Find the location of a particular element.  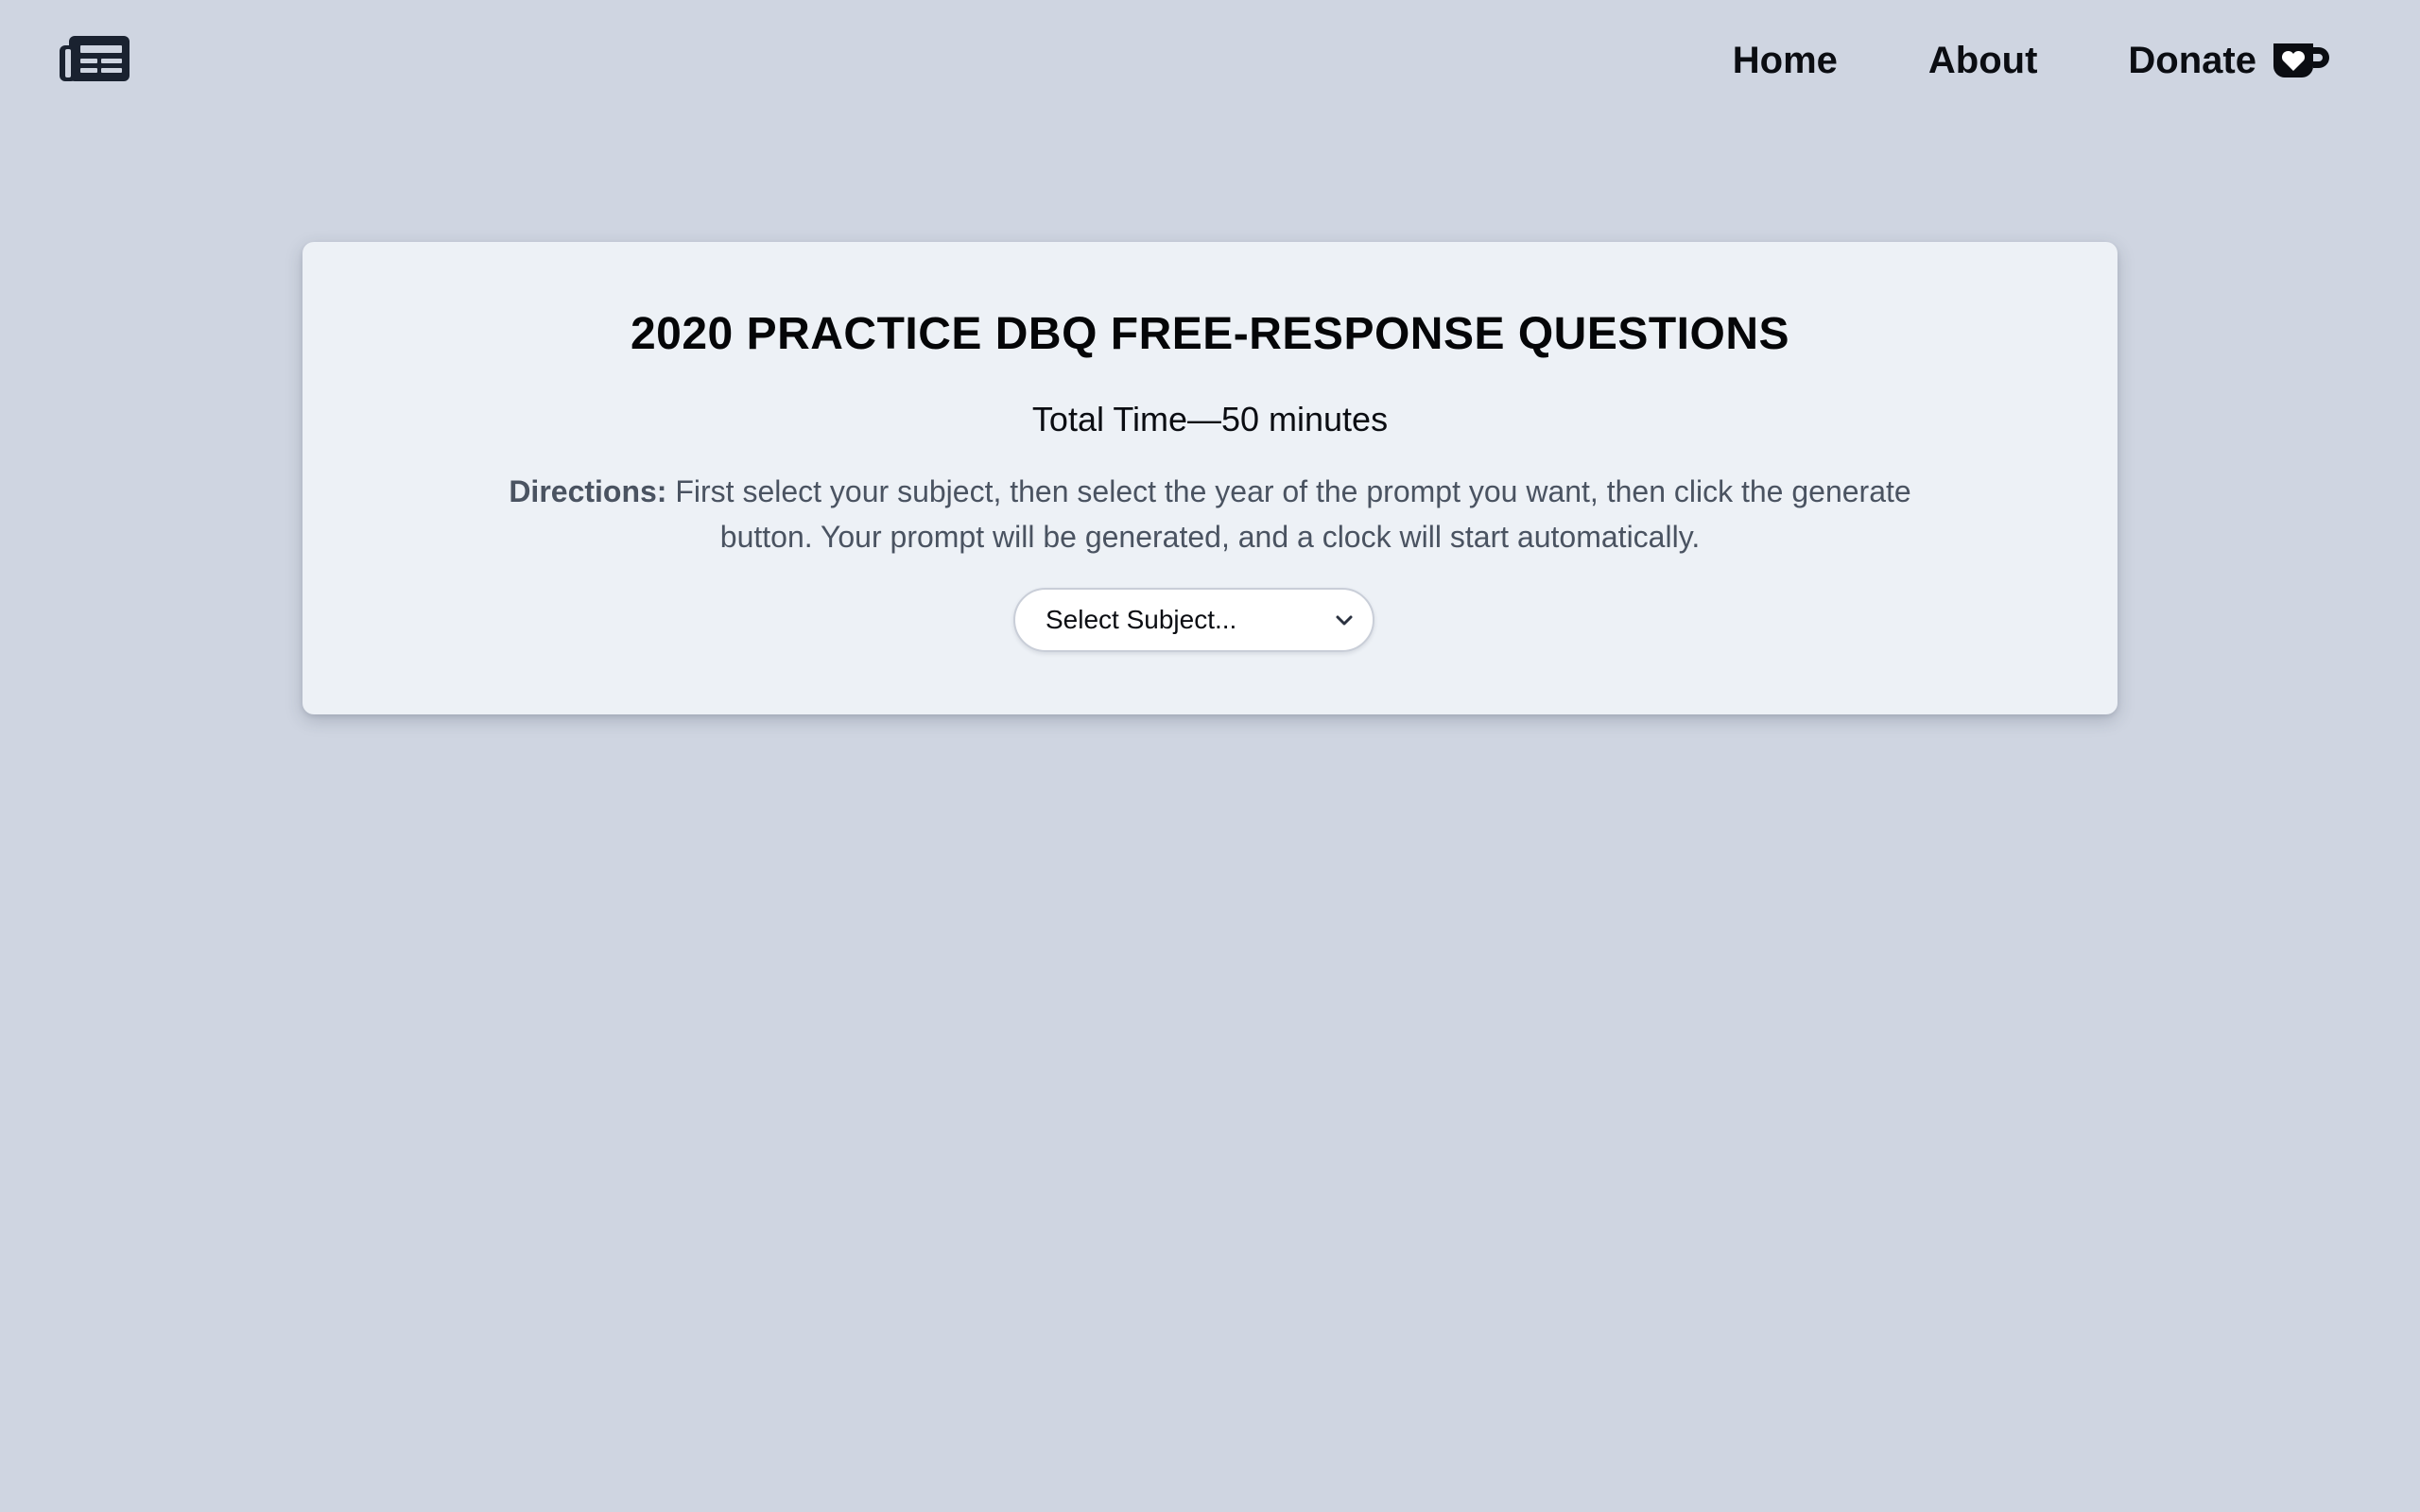

nav-about-label: About is located at coordinates (1982, 60).